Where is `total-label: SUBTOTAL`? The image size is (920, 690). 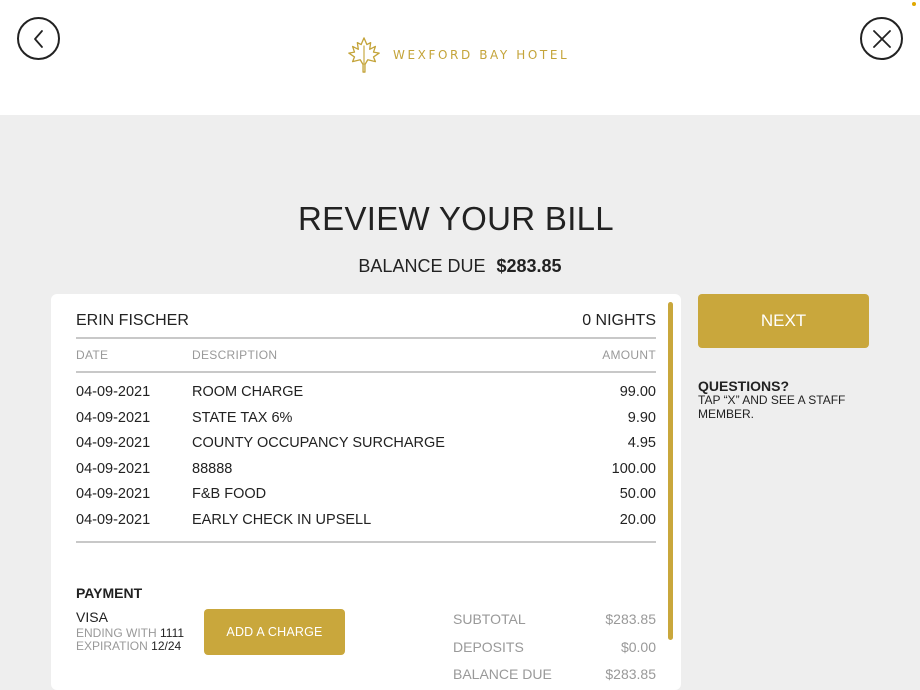 total-label: SUBTOTAL is located at coordinates (489, 619).